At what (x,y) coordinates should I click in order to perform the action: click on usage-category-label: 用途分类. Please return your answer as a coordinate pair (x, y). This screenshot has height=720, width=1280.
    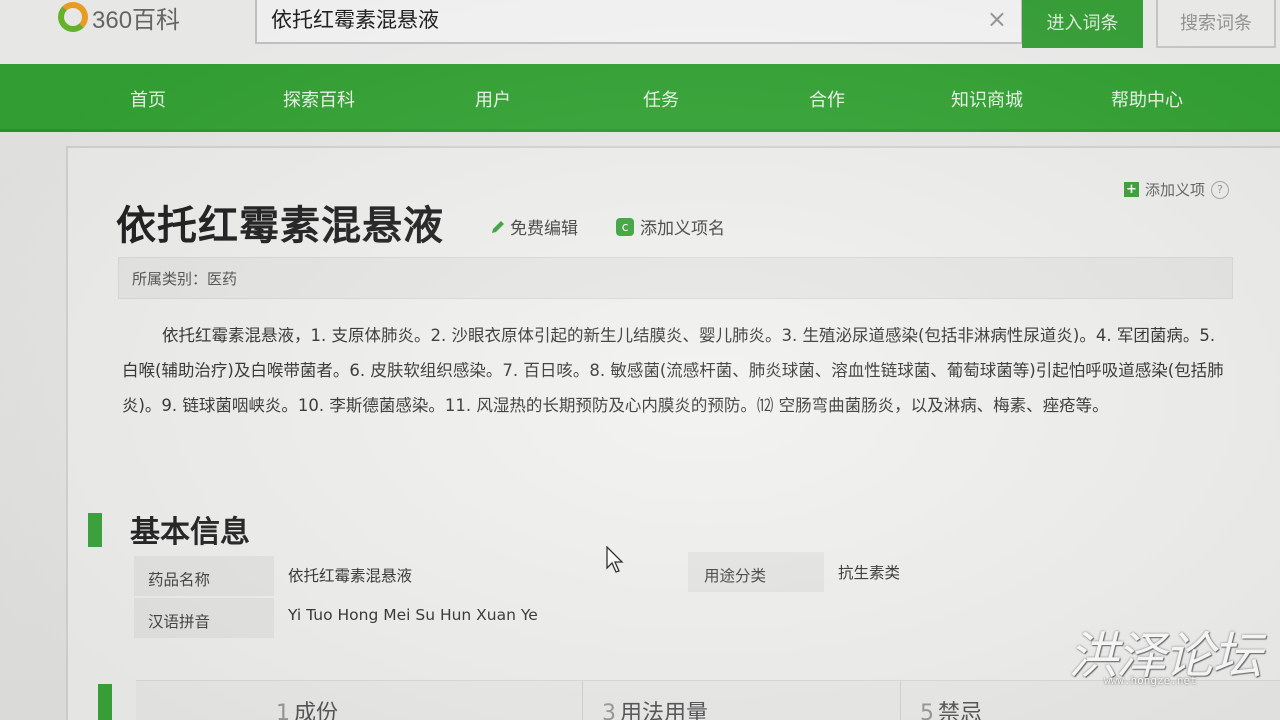
    Looking at the image, I should click on (756, 572).